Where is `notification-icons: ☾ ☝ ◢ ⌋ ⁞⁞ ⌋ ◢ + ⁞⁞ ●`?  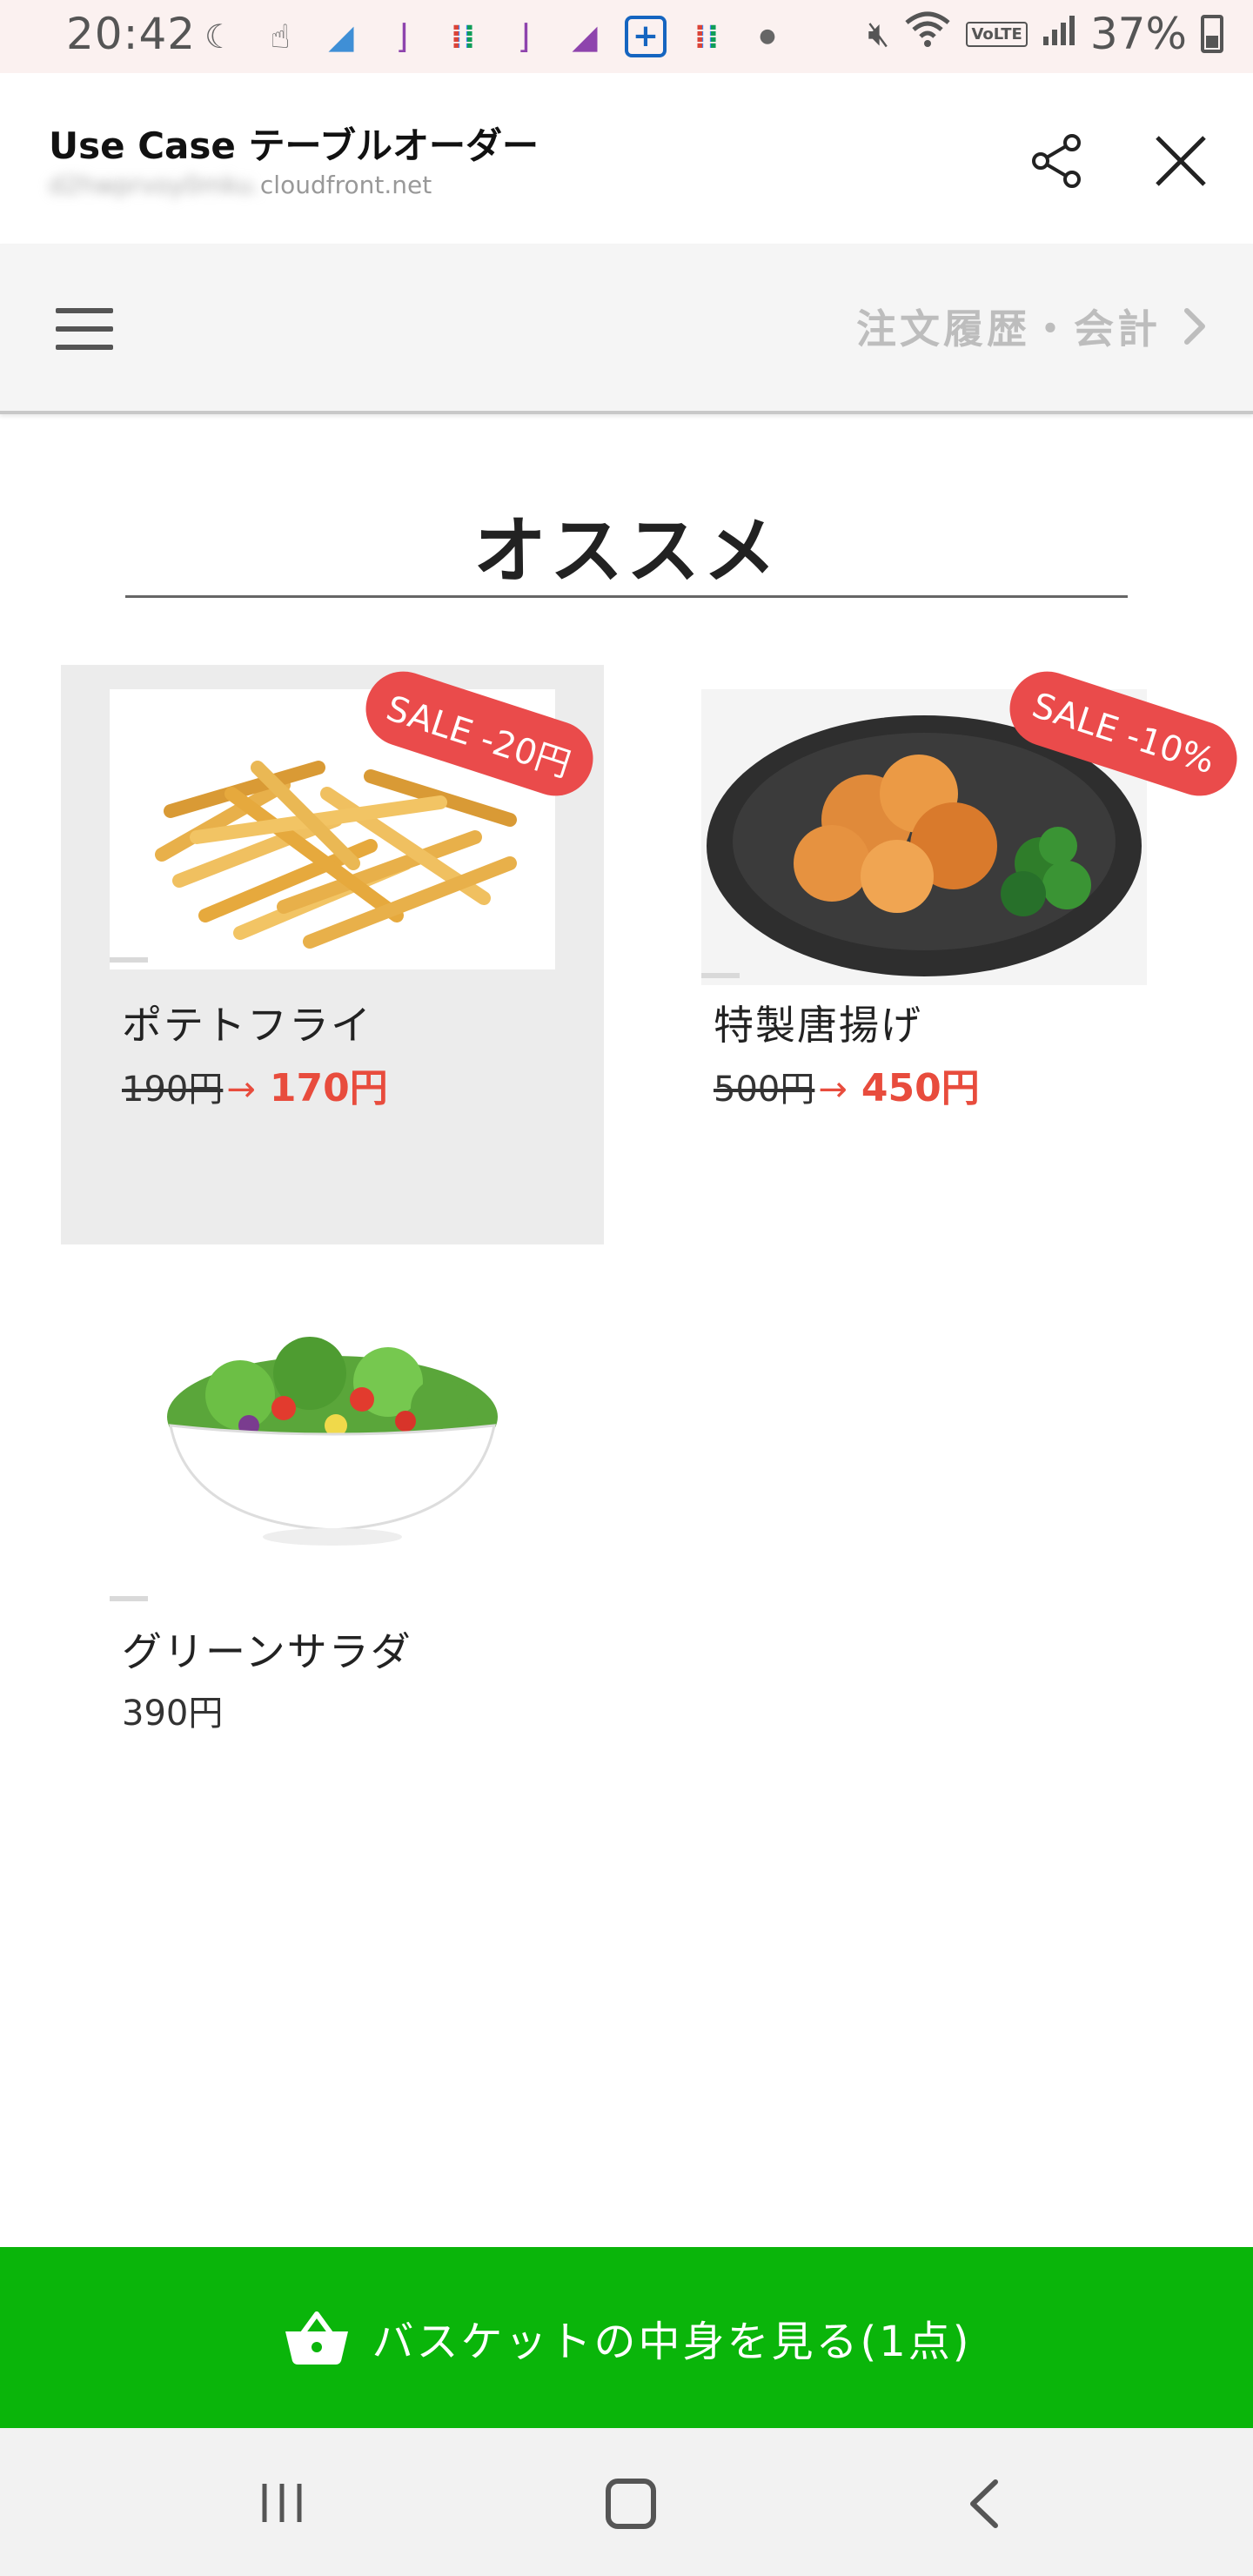
notification-icons: ☾ ☝ ◢ ⌋ ⁞⁞ ⌋ ◢ + ⁞⁞ ● is located at coordinates (493, 37).